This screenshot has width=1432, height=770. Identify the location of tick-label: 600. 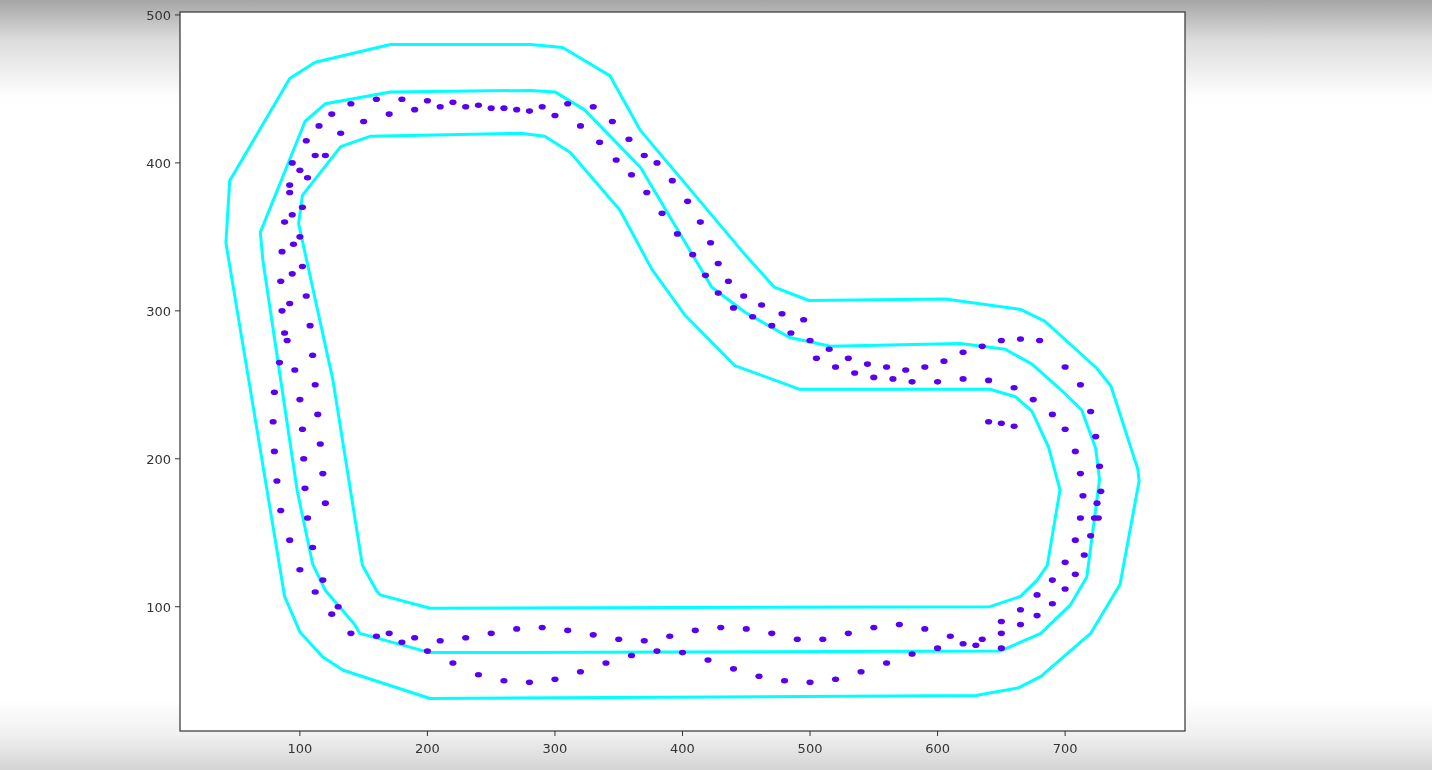
(937, 748).